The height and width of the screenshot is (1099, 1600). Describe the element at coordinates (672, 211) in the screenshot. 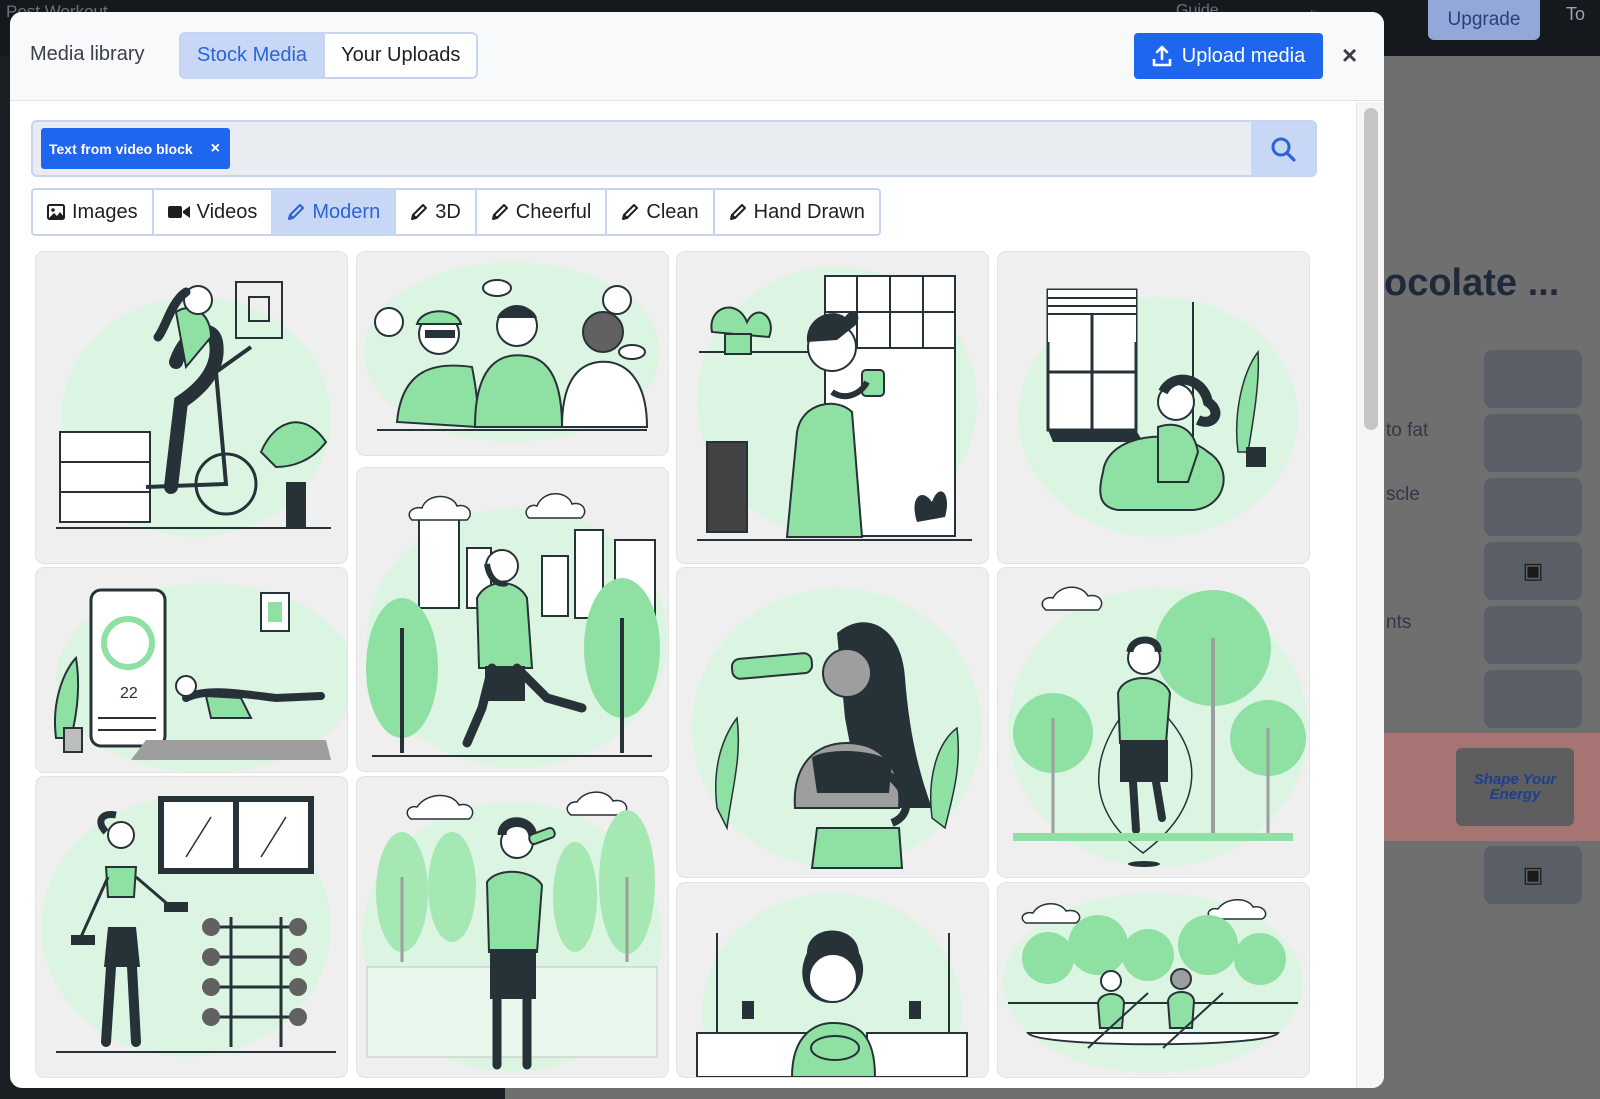

I see `filter-label: Clean` at that location.